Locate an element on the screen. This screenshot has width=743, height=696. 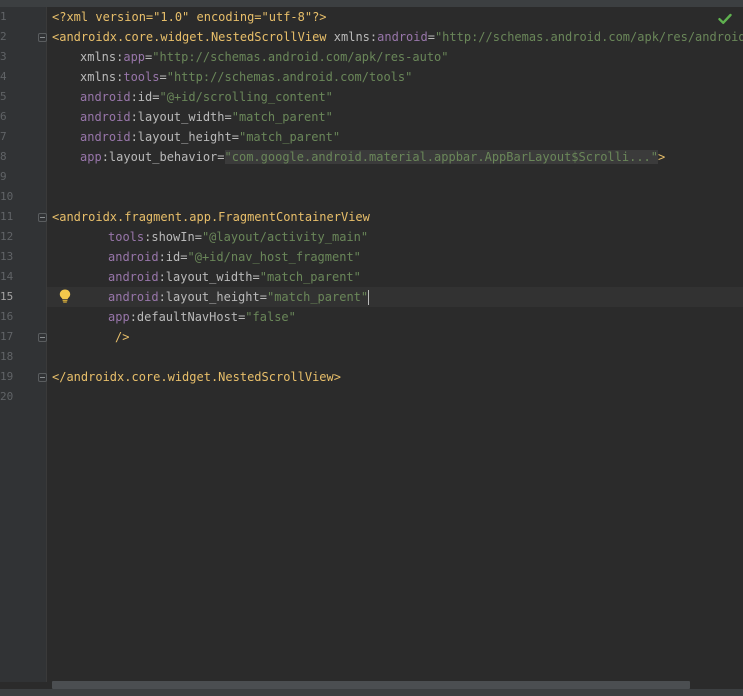
attr-value: "http://schemas.android.com/tools" is located at coordinates (289, 77).